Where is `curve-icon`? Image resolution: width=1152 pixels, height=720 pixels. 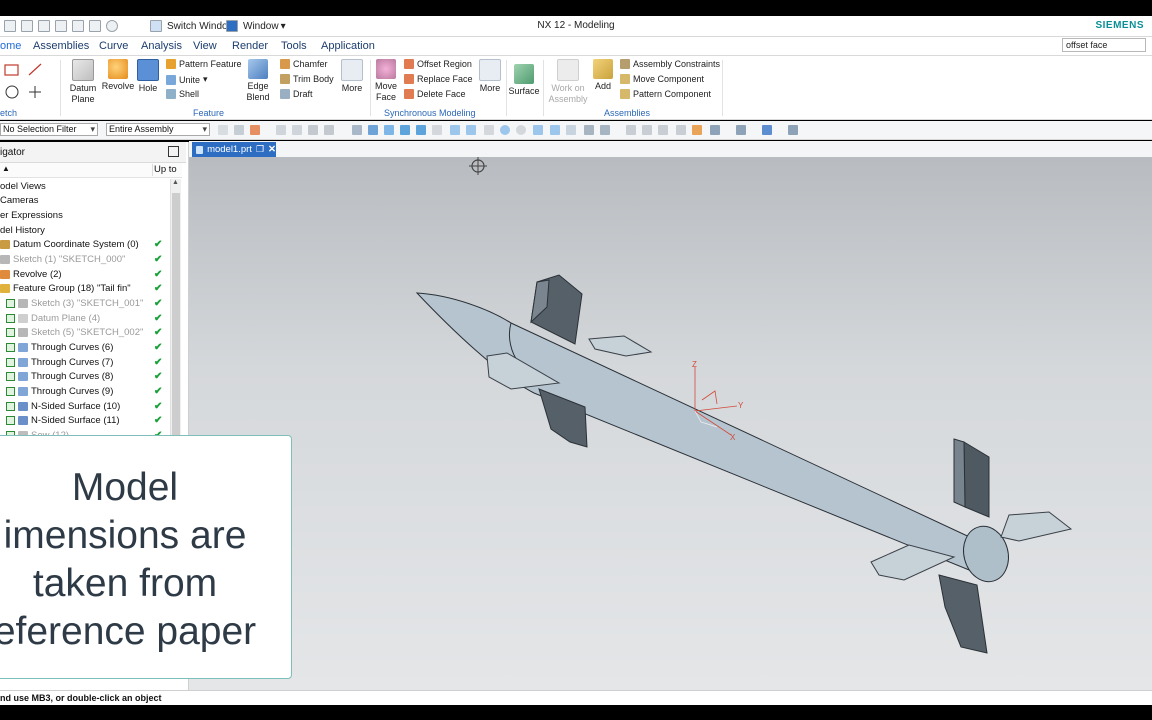 curve-icon is located at coordinates (437, 130).